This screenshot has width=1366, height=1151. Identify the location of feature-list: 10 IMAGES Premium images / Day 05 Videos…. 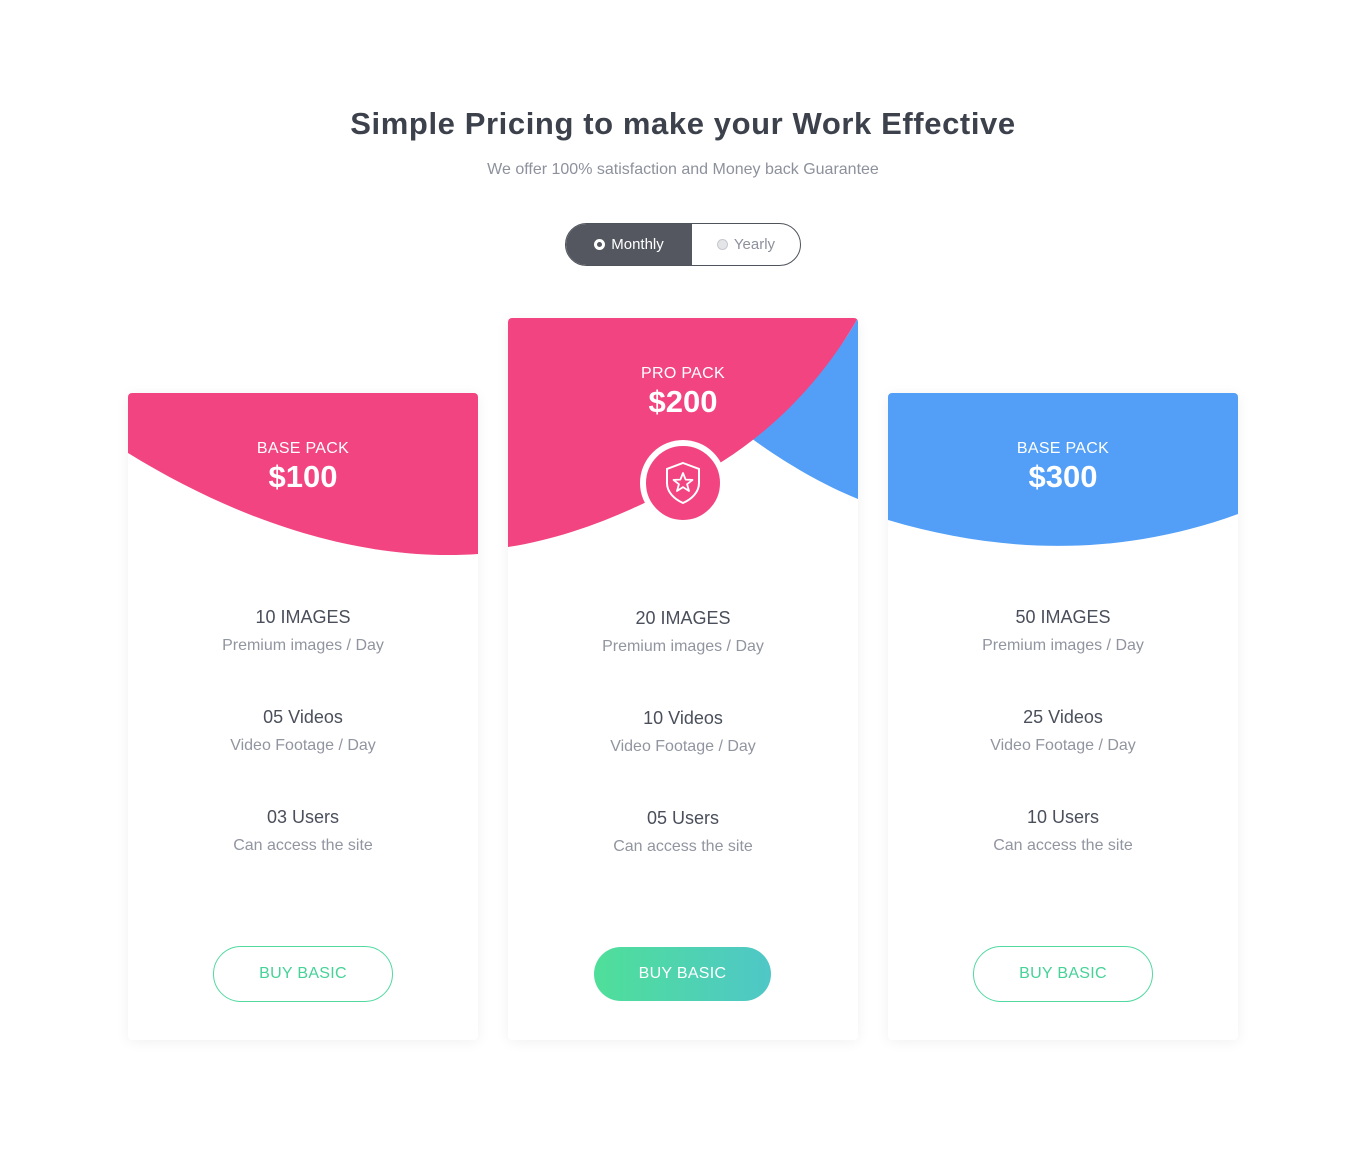
(303, 756).